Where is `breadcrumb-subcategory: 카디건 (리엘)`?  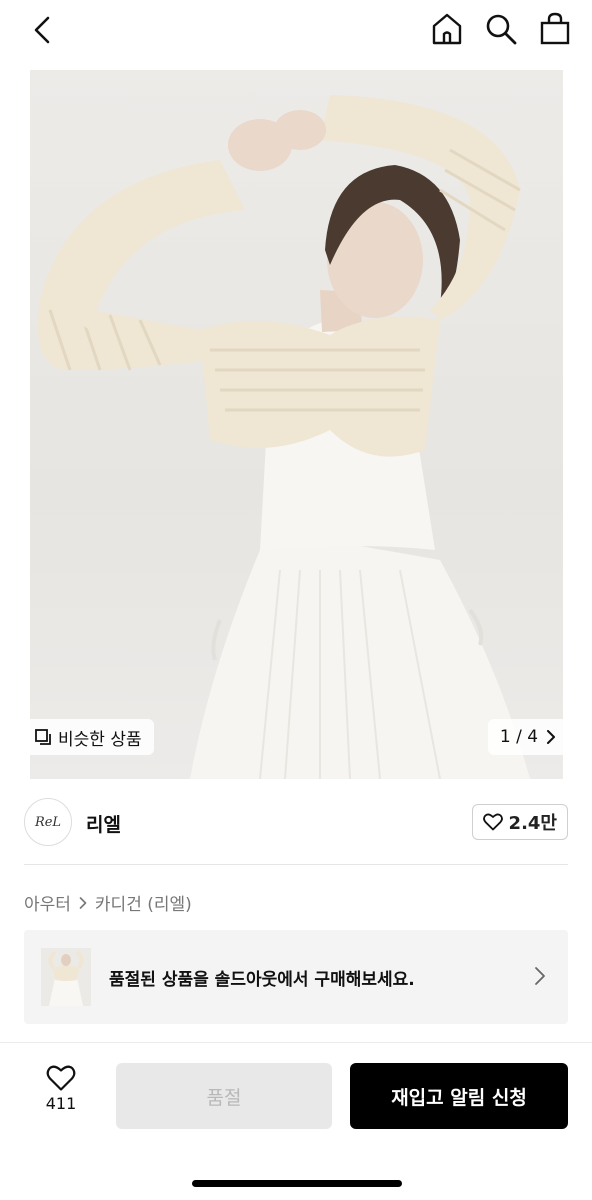 breadcrumb-subcategory: 카디건 (리엘) is located at coordinates (143, 902).